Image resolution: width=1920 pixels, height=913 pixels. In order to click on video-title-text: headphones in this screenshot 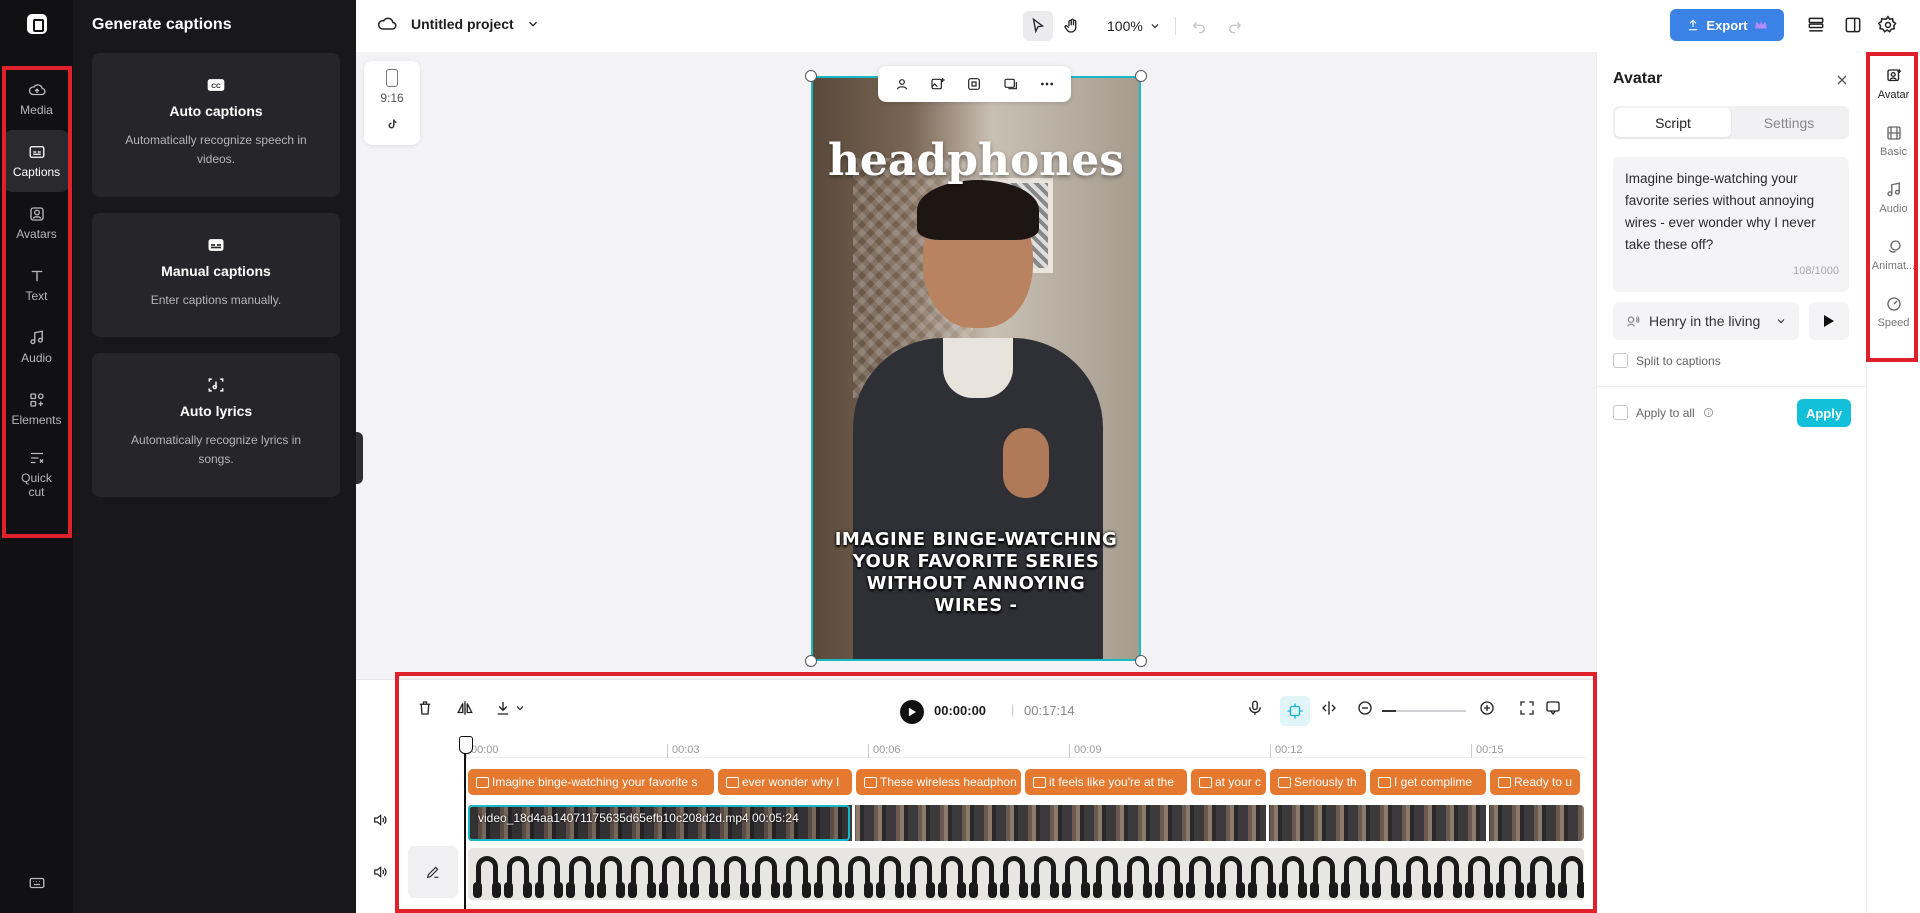, I will do `click(976, 160)`.